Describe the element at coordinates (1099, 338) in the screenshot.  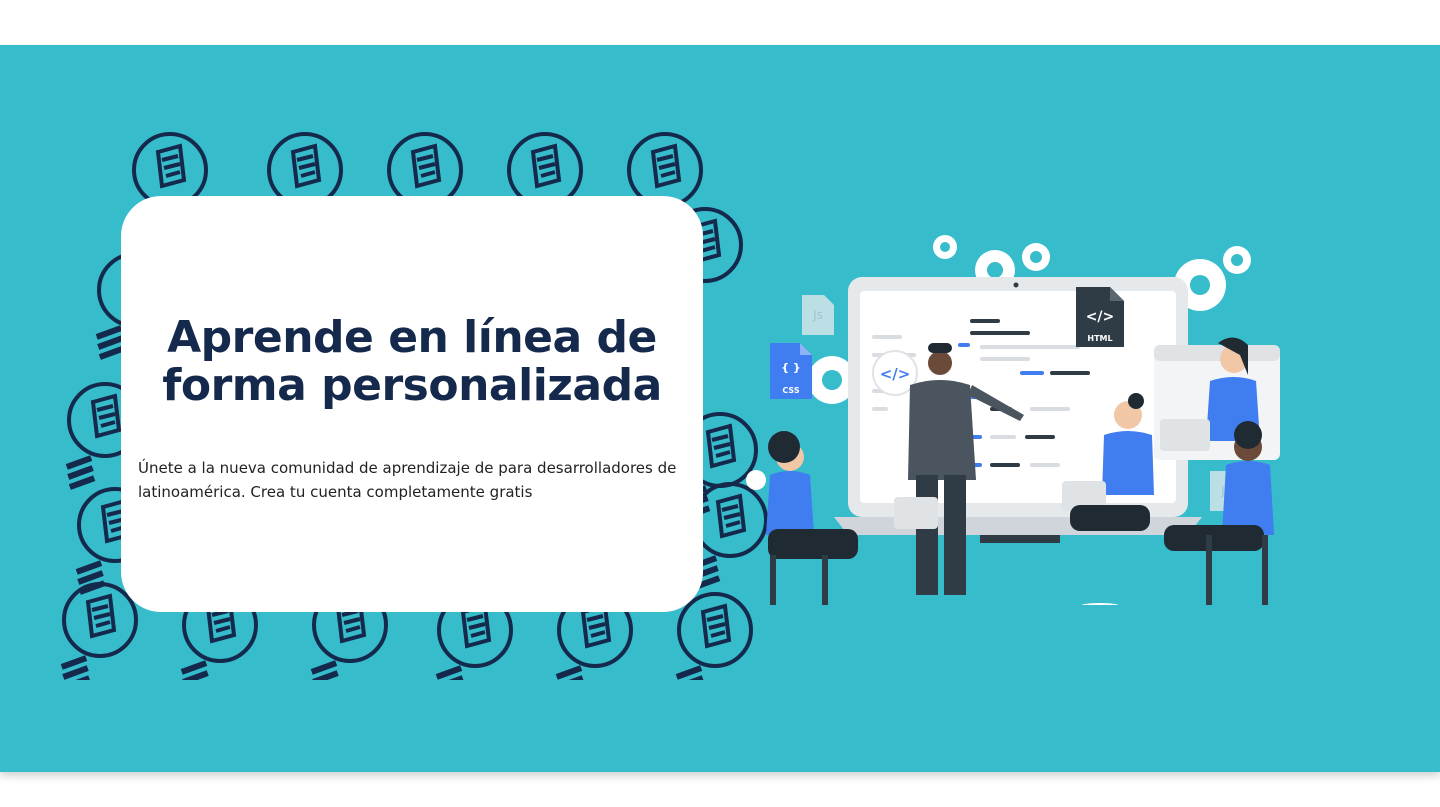
I see `svg-text: HTML` at that location.